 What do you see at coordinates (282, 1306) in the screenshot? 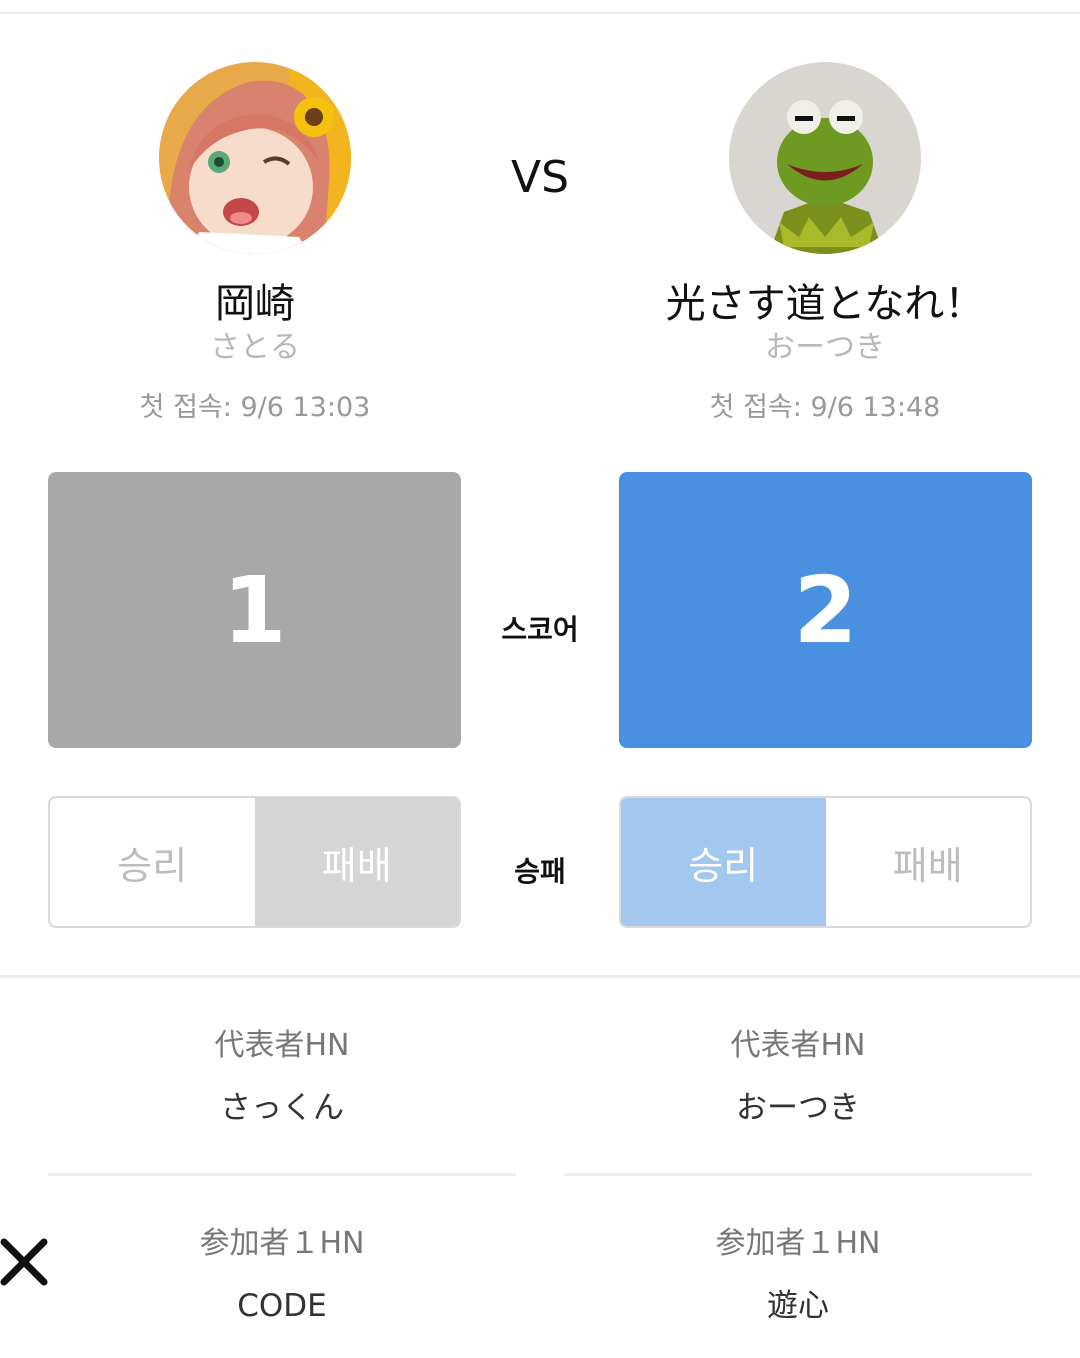
I see `participant-value: CODE` at bounding box center [282, 1306].